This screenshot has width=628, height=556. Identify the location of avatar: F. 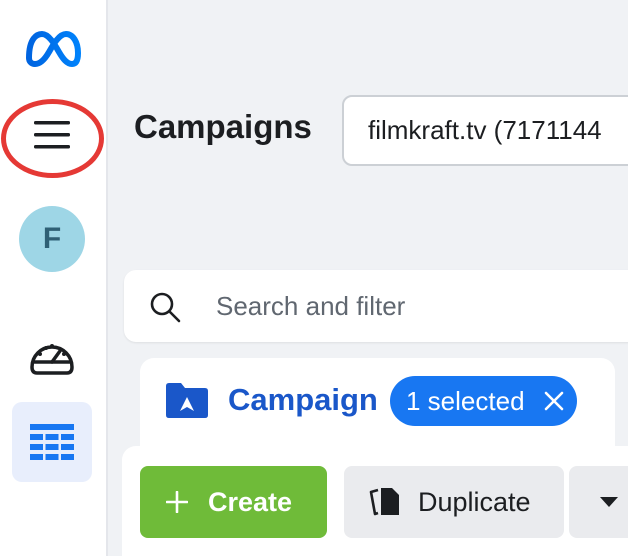
(52, 239).